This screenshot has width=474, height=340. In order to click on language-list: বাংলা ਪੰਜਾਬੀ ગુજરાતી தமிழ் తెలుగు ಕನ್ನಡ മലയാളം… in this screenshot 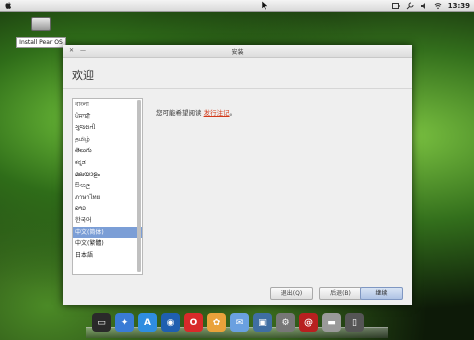, I will do `click(107, 186)`.